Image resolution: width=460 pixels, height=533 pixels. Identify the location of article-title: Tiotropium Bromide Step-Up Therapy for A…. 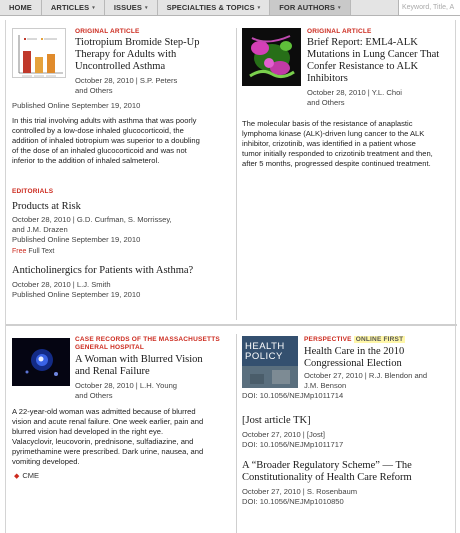
(154, 55).